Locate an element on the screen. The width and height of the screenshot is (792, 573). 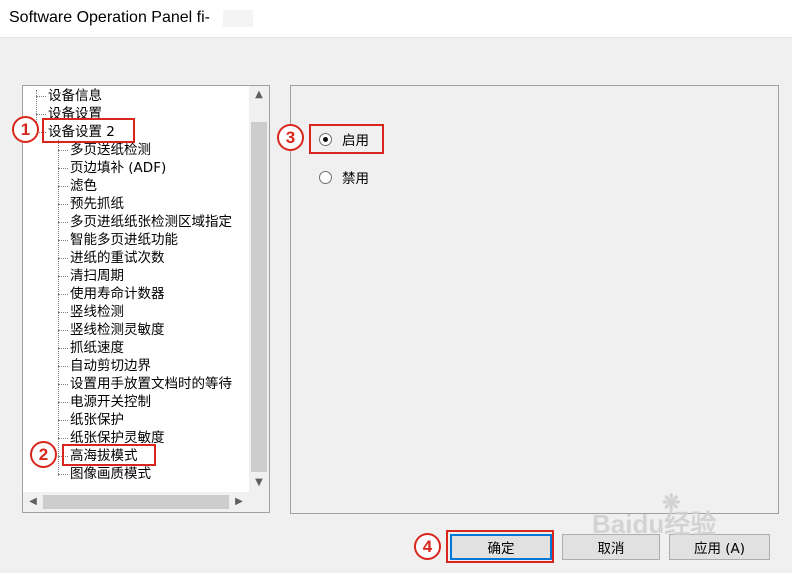
tree-vertical-scrollbar: ▲ ▼ is located at coordinates (259, 289).